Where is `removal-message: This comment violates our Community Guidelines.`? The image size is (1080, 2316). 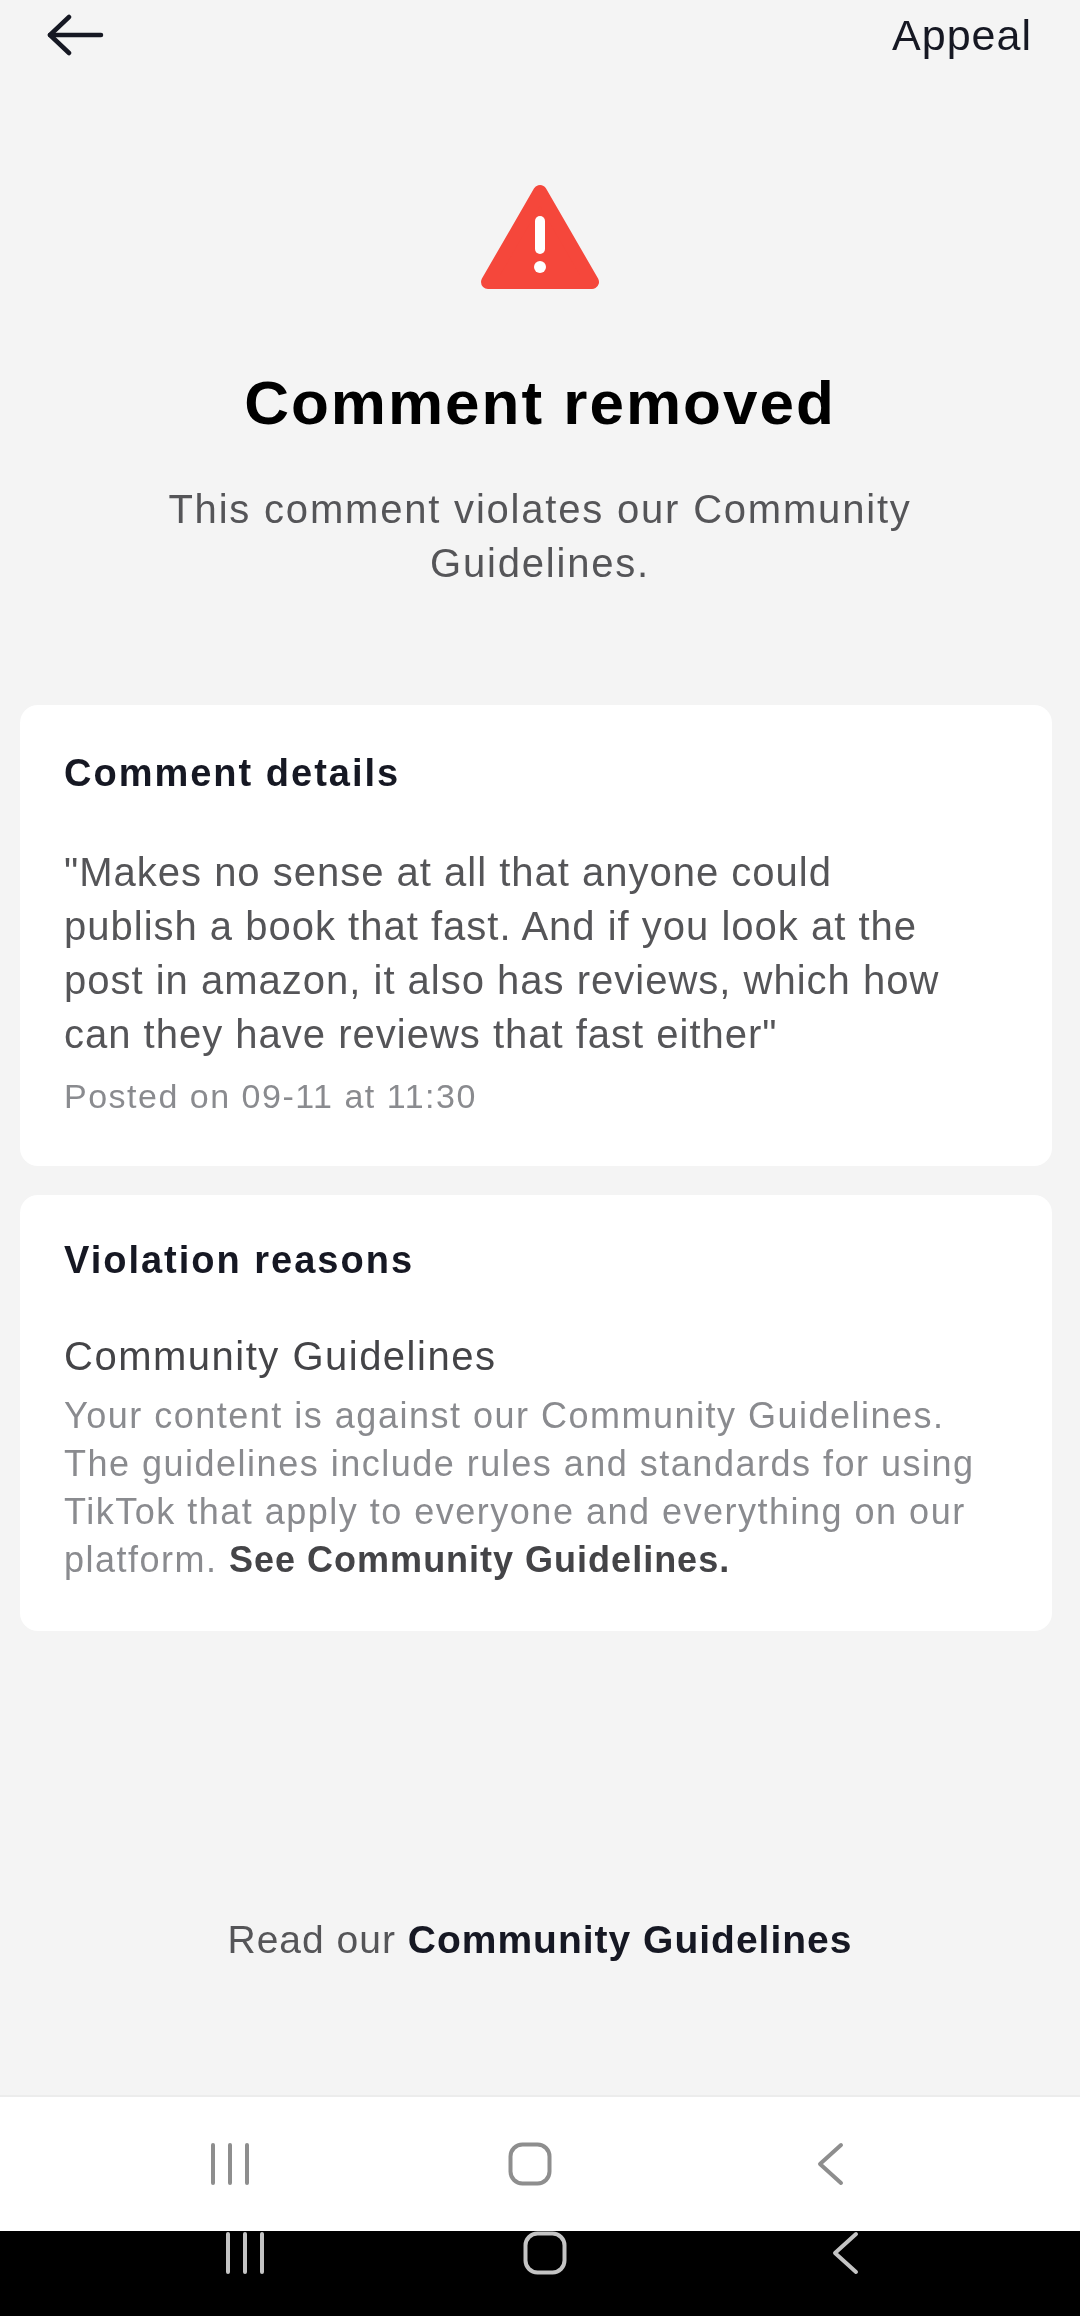 removal-message: This comment violates our Community Guidelines. is located at coordinates (540, 536).